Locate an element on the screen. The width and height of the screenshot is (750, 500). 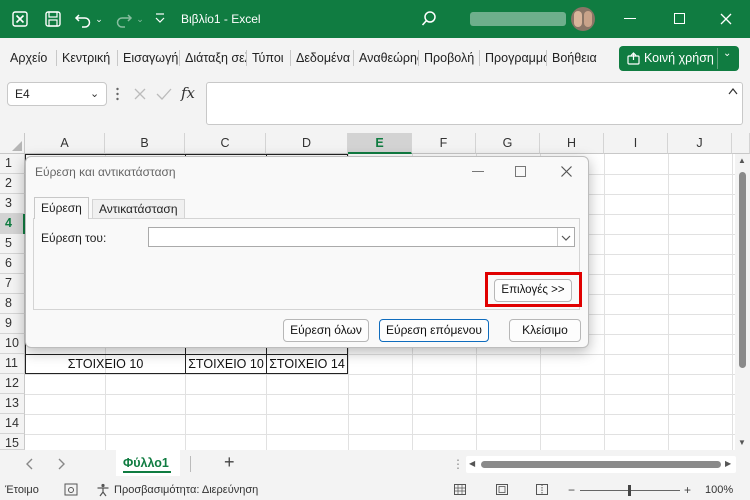
tab-page-layout: Διάταξη σελίδας is located at coordinates (212, 58).